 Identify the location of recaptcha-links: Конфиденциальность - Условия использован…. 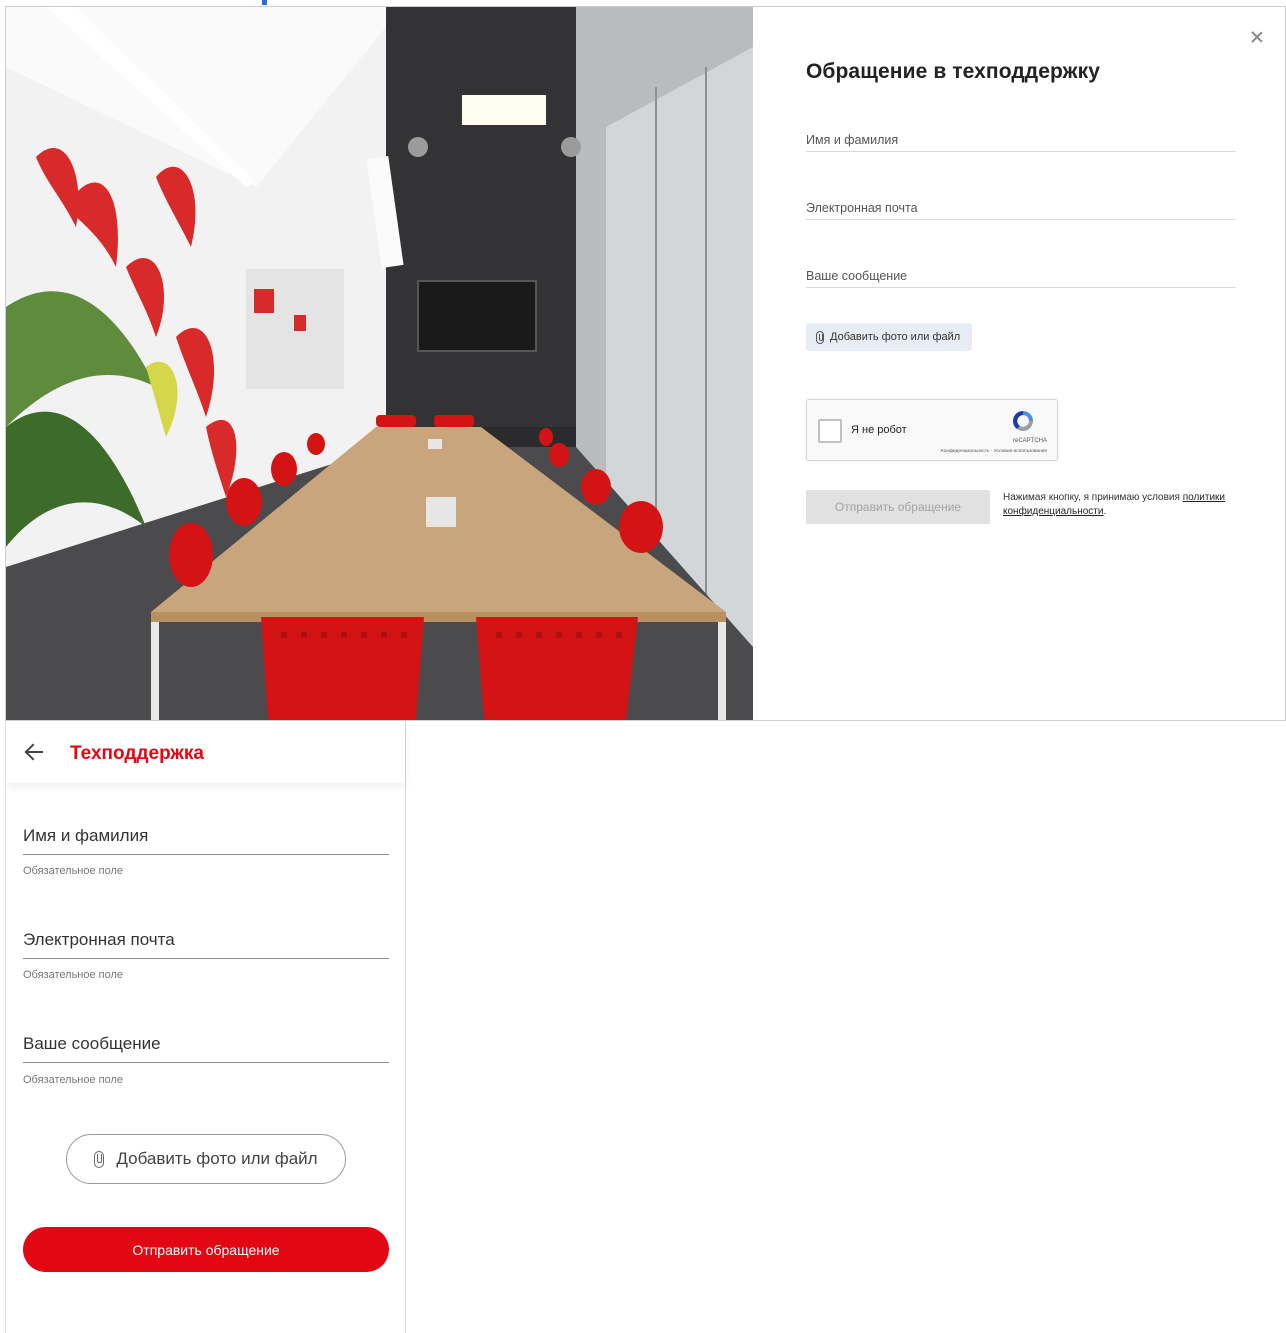
(994, 451).